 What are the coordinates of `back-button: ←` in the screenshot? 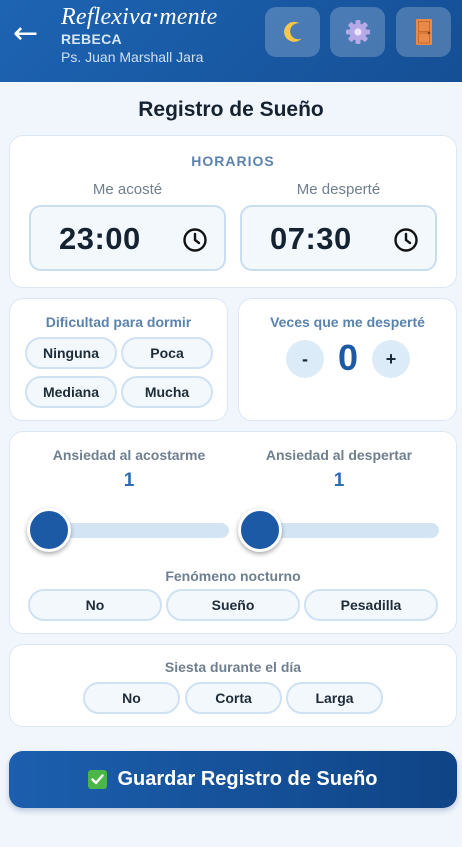 It's located at (31, 34).